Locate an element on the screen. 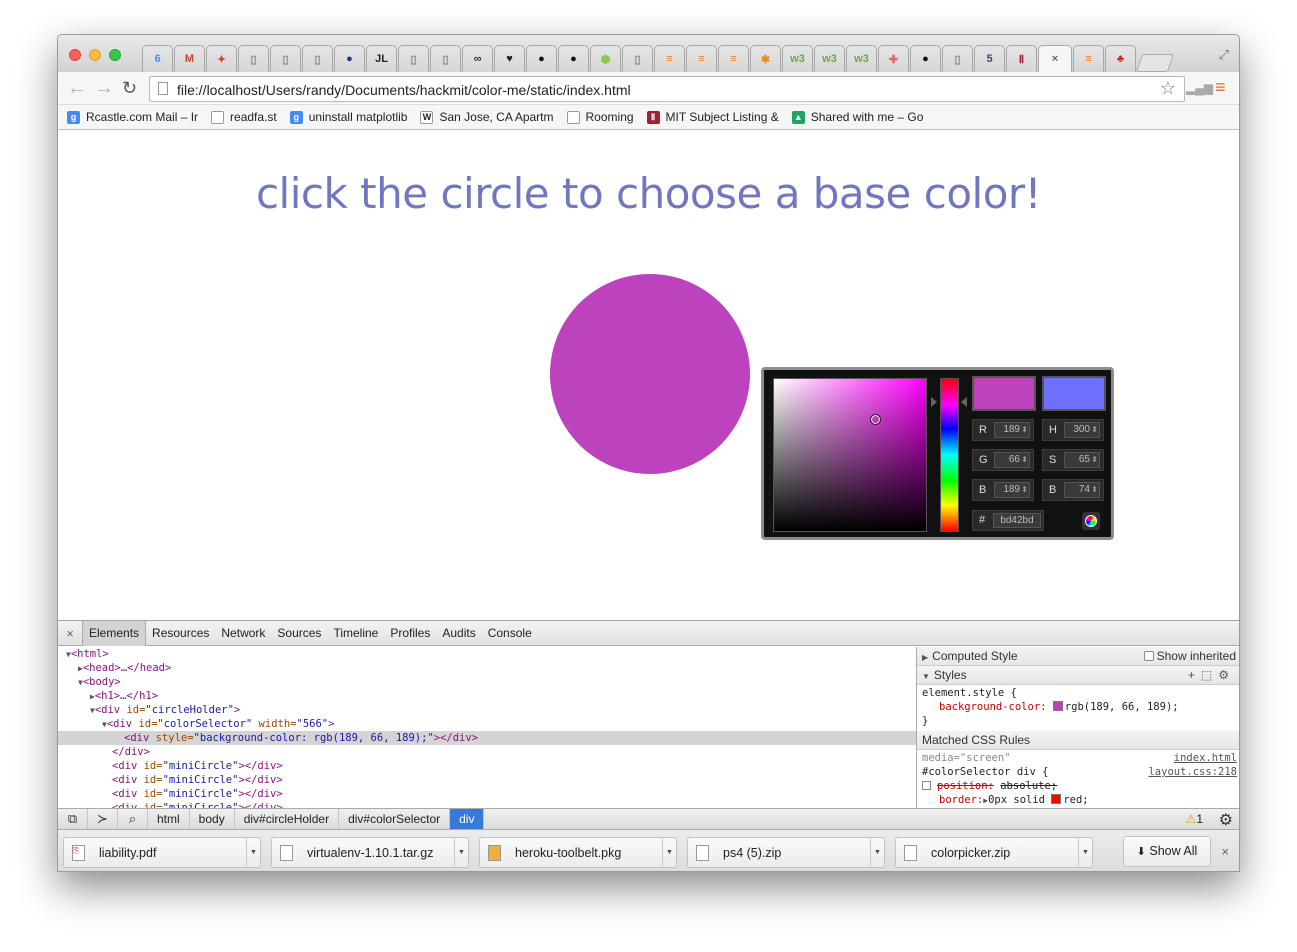 The width and height of the screenshot is (1297, 952). border-declaration: border:▶0px solid red; is located at coordinates (1078, 800).